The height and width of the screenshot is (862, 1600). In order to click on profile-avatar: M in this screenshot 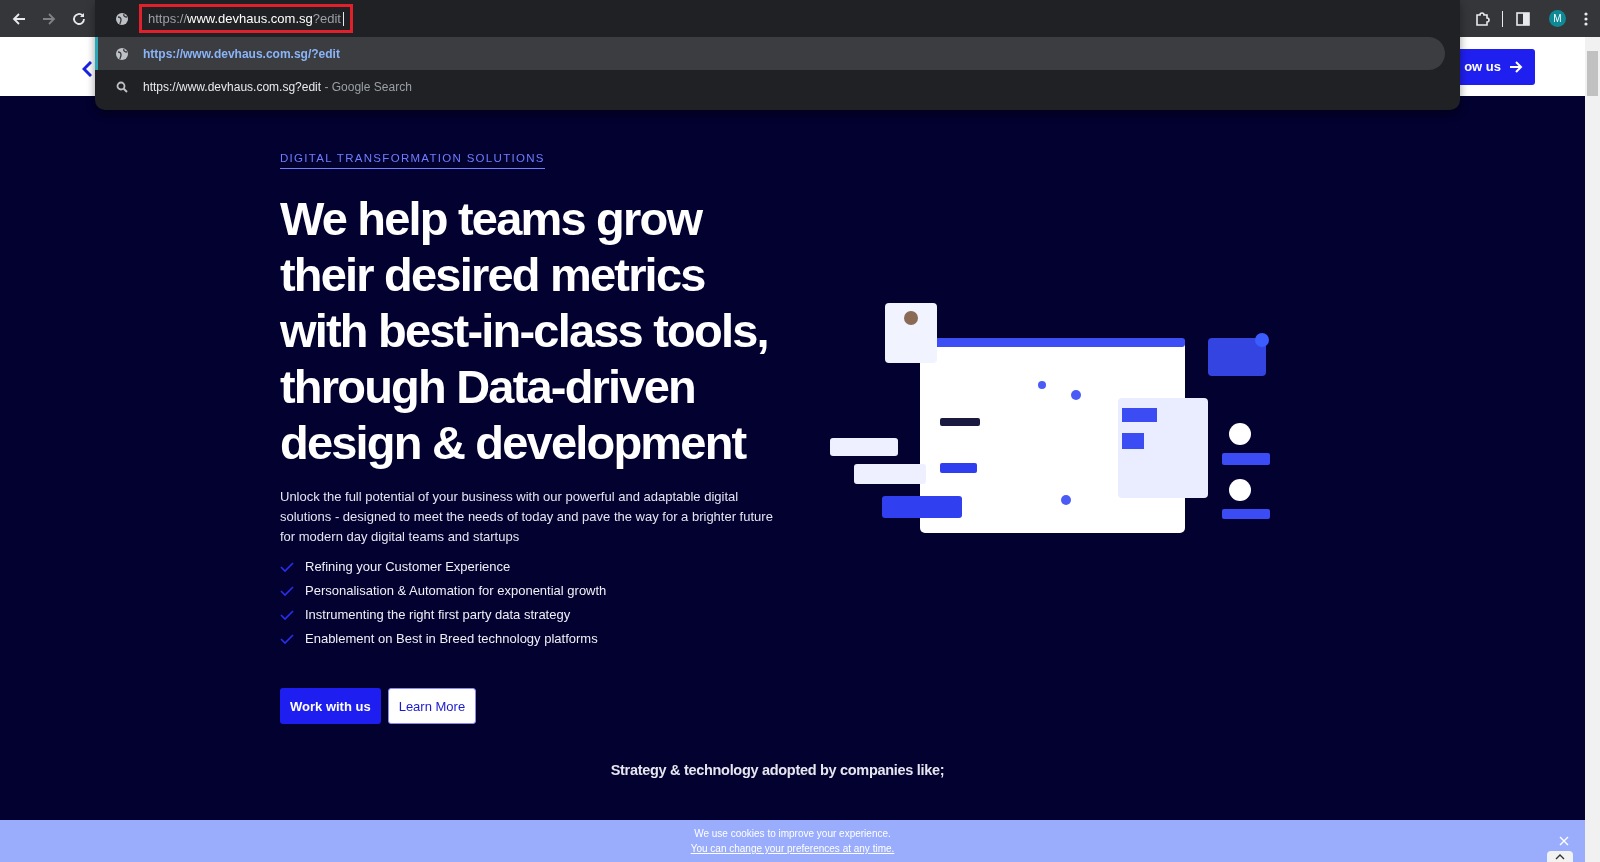, I will do `click(1557, 18)`.